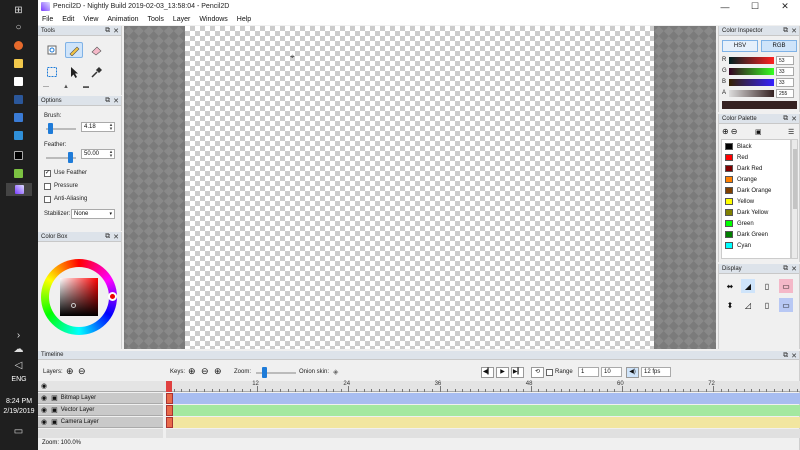  Describe the element at coordinates (74, 50) in the screenshot. I see `pencil-tool` at that location.